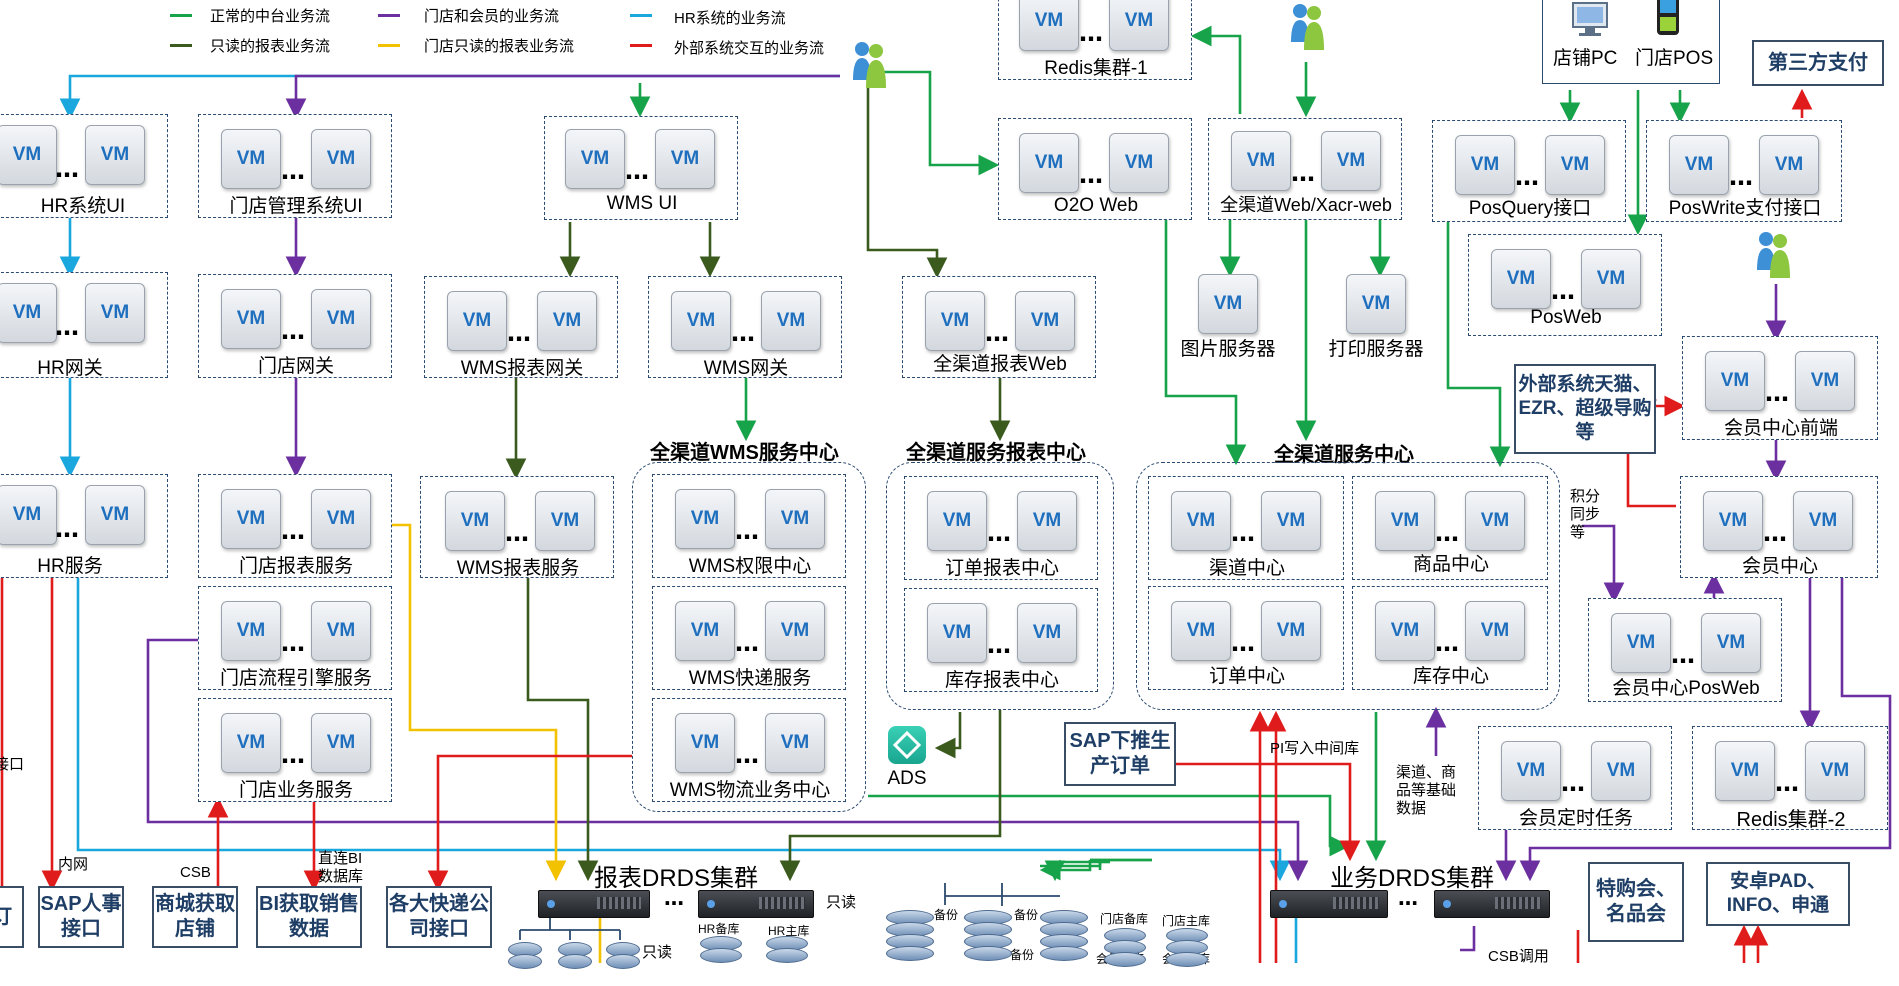 The image size is (1899, 986). I want to click on note-csb: CSB, so click(195, 872).